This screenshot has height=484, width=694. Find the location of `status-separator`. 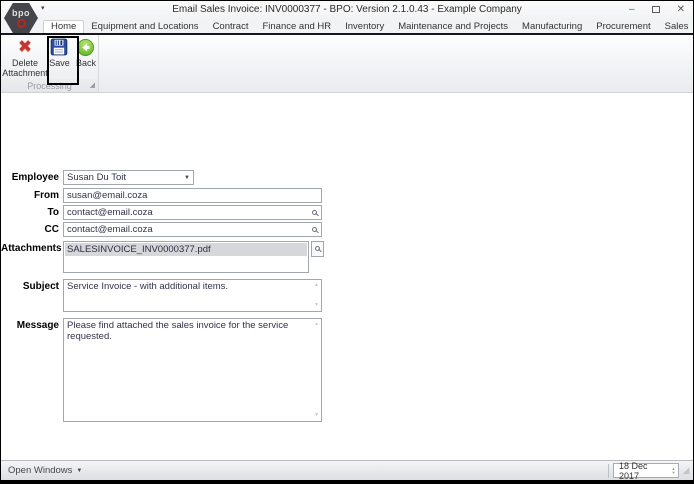

status-separator is located at coordinates (608, 470).